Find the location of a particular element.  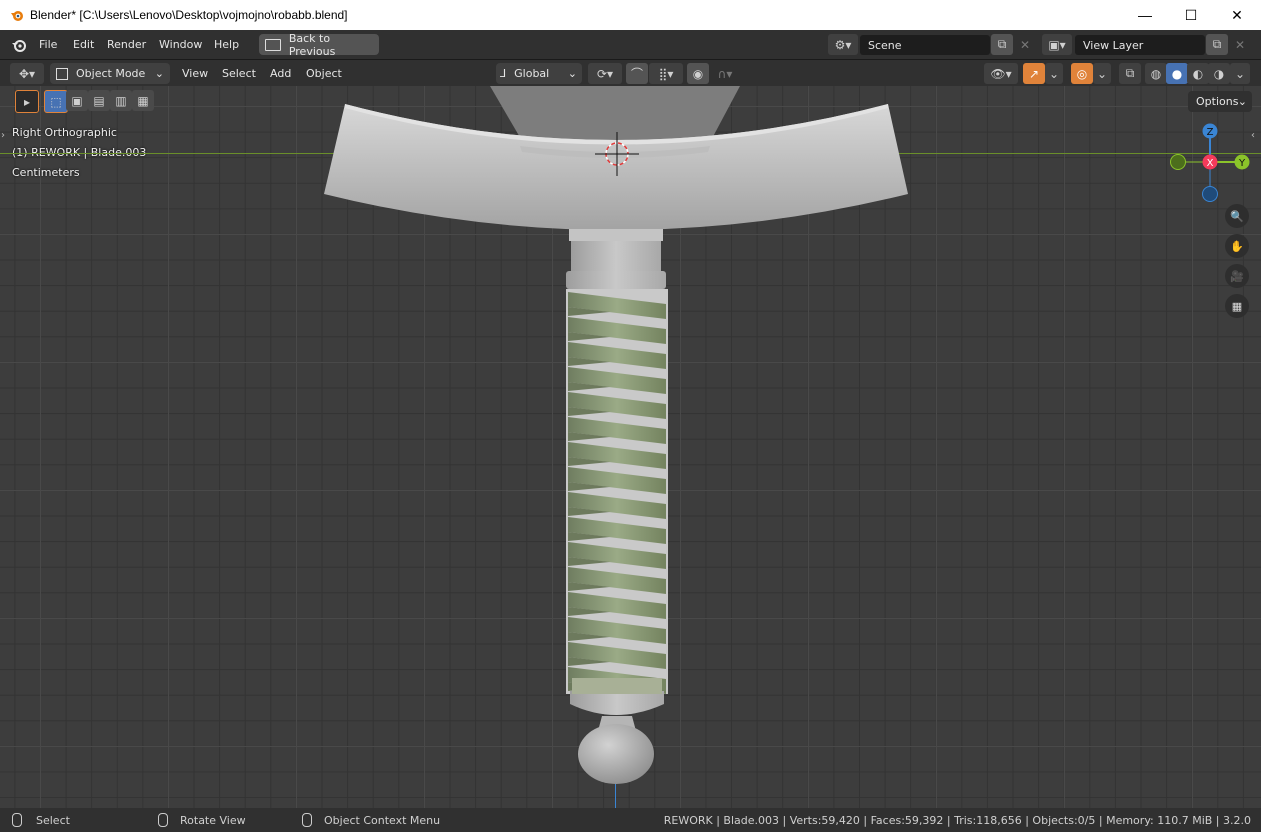

gizmo-z-label: Z is located at coordinates (1210, 132).